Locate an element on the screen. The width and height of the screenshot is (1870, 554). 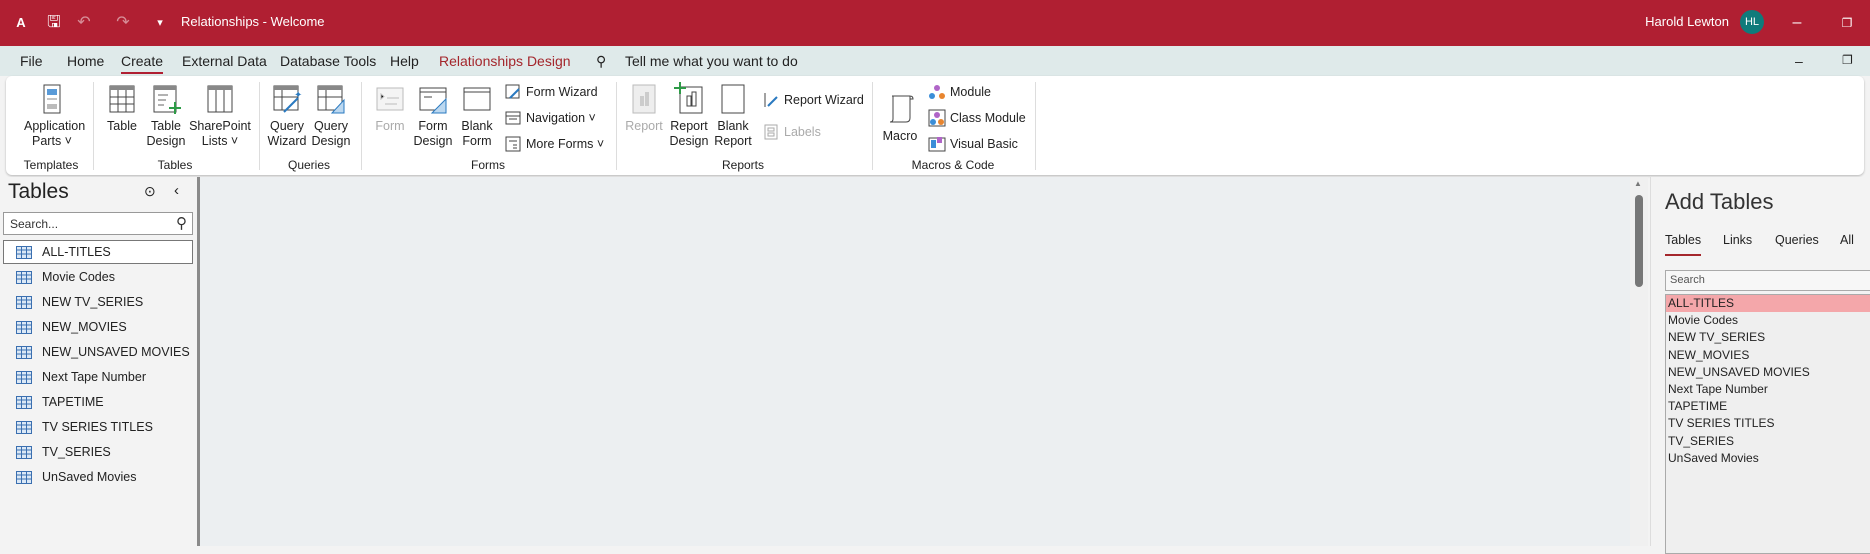
visual-basic-icon is located at coordinates (937, 144).